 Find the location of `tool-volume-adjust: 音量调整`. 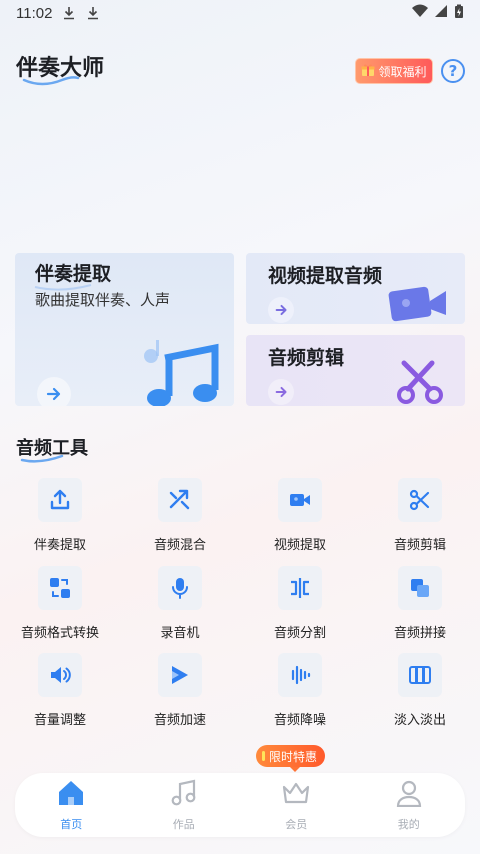

tool-volume-adjust: 音量调整 is located at coordinates (60, 690).